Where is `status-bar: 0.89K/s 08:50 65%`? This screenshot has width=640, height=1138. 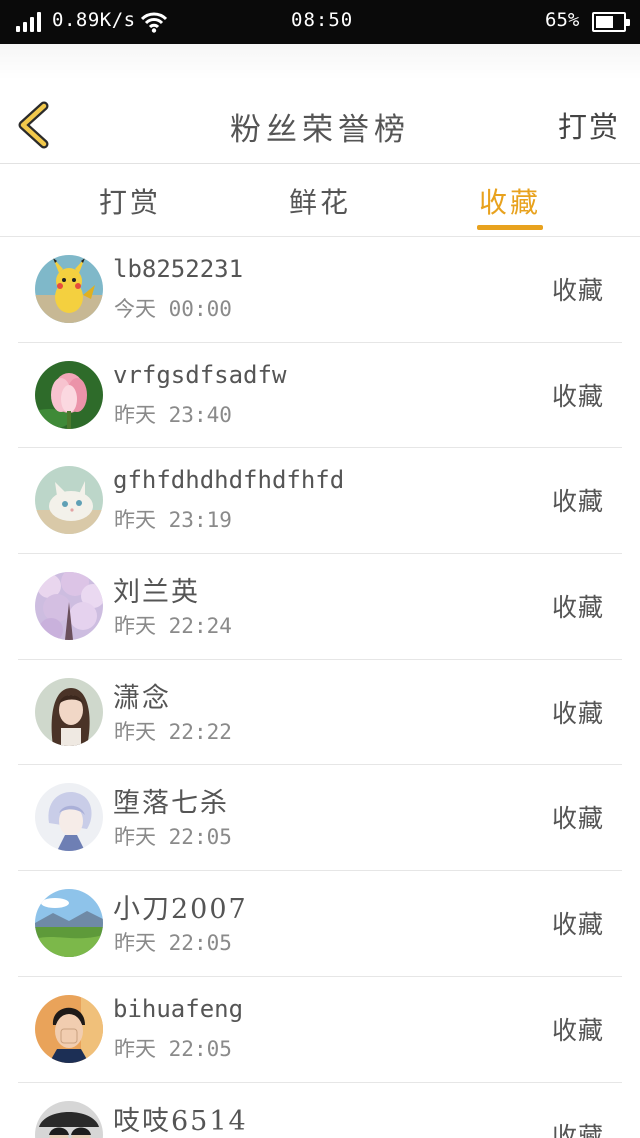
status-bar: 0.89K/s 08:50 65% is located at coordinates (320, 22).